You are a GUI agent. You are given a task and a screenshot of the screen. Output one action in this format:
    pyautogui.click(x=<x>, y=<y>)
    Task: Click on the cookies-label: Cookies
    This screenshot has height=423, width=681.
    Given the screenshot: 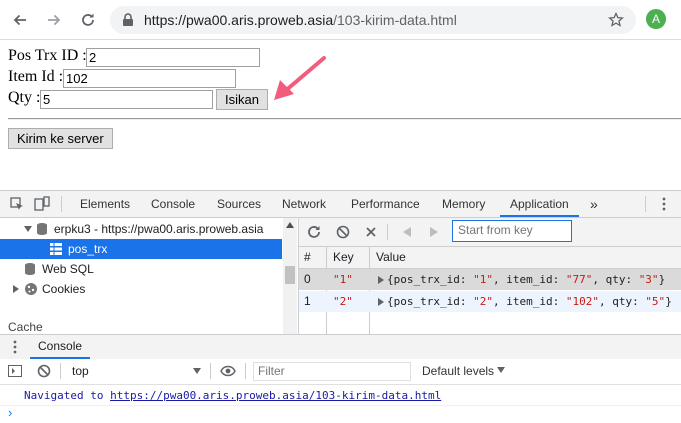 What is the action you would take?
    pyautogui.click(x=64, y=289)
    